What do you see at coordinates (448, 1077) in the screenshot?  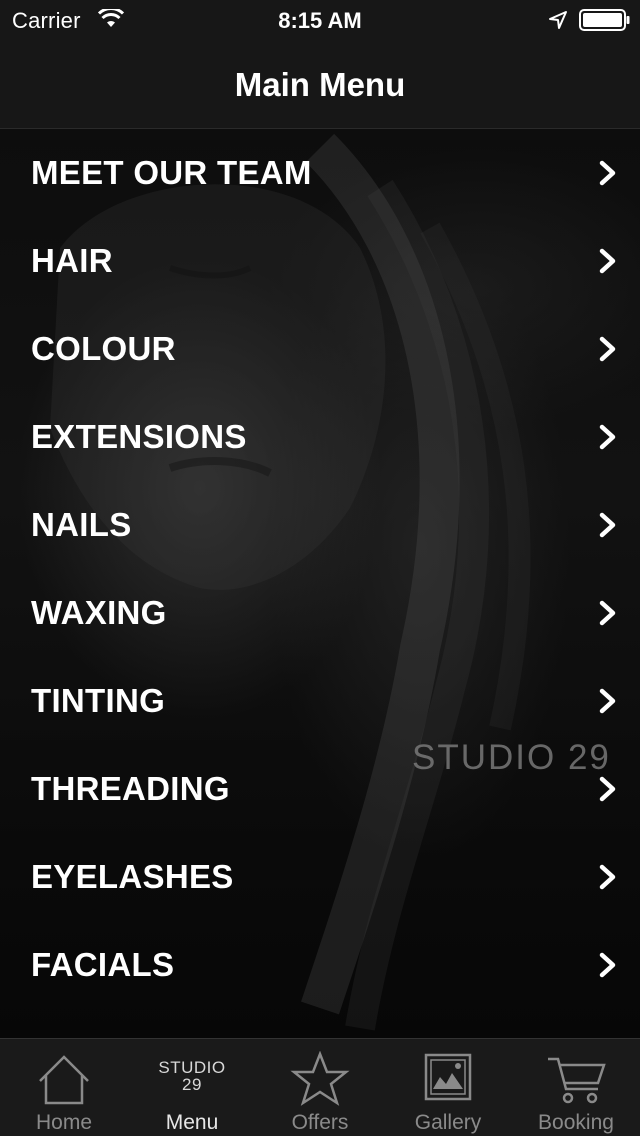 I see `picture-icon` at bounding box center [448, 1077].